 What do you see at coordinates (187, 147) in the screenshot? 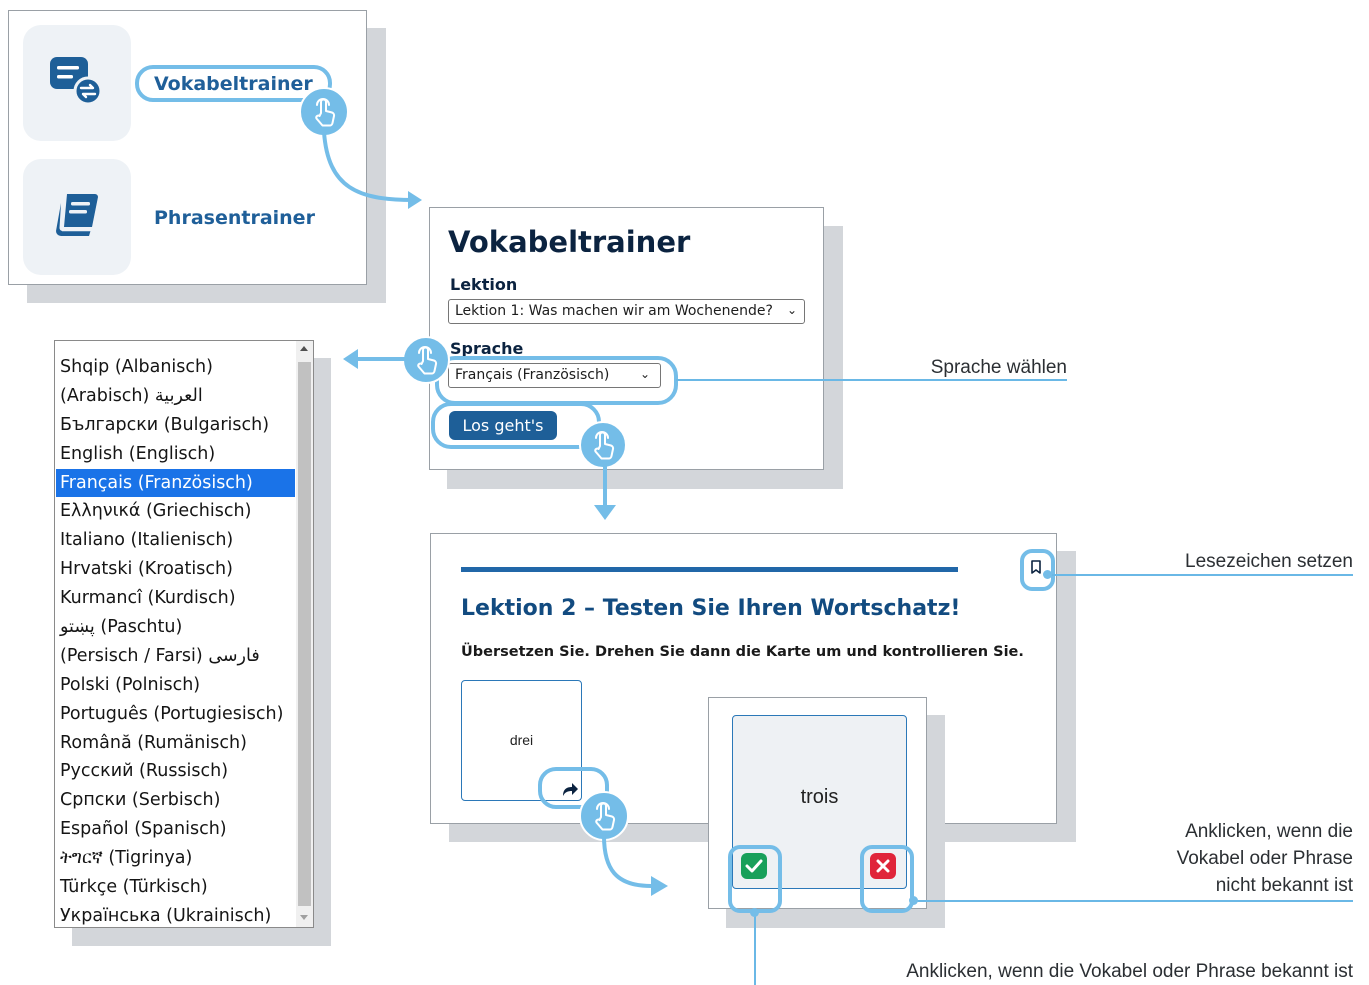
I see `trainer-menu-panel: Vokabeltrainer Phrasentrainer` at bounding box center [187, 147].